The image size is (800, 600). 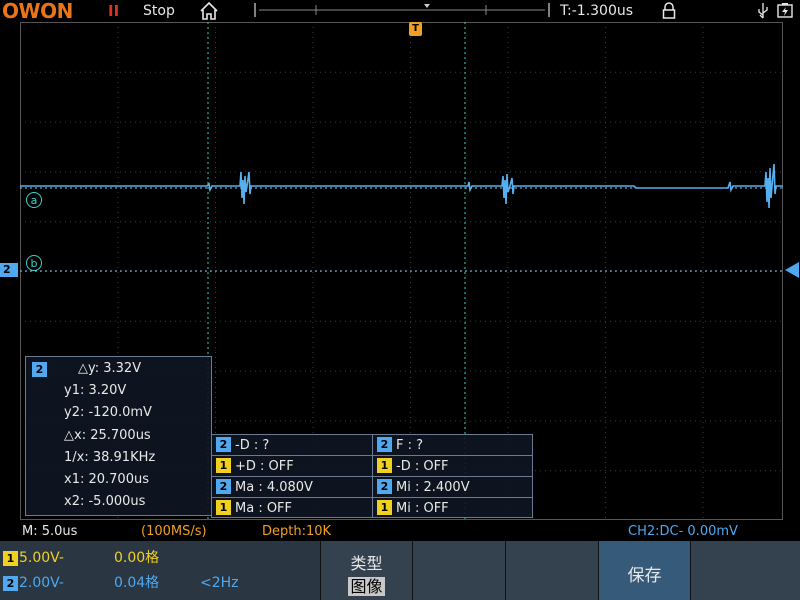 I want to click on usb-icon, so click(x=763, y=11).